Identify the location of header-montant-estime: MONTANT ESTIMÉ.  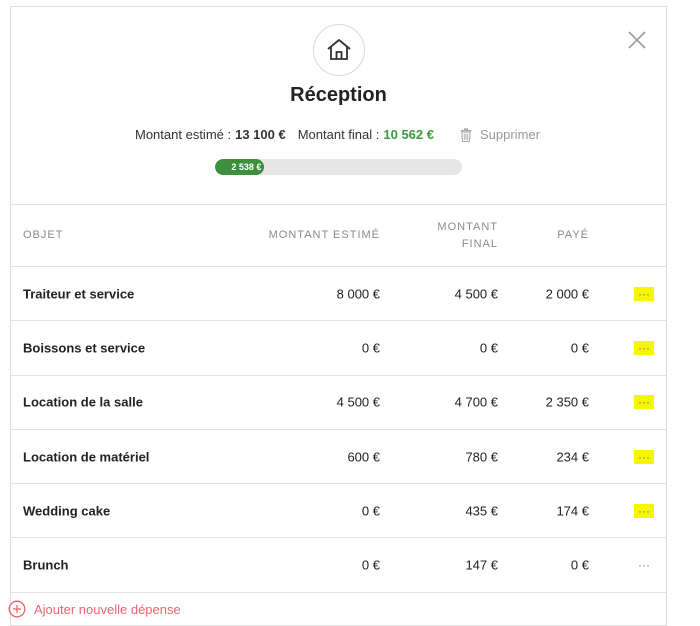
(324, 235).